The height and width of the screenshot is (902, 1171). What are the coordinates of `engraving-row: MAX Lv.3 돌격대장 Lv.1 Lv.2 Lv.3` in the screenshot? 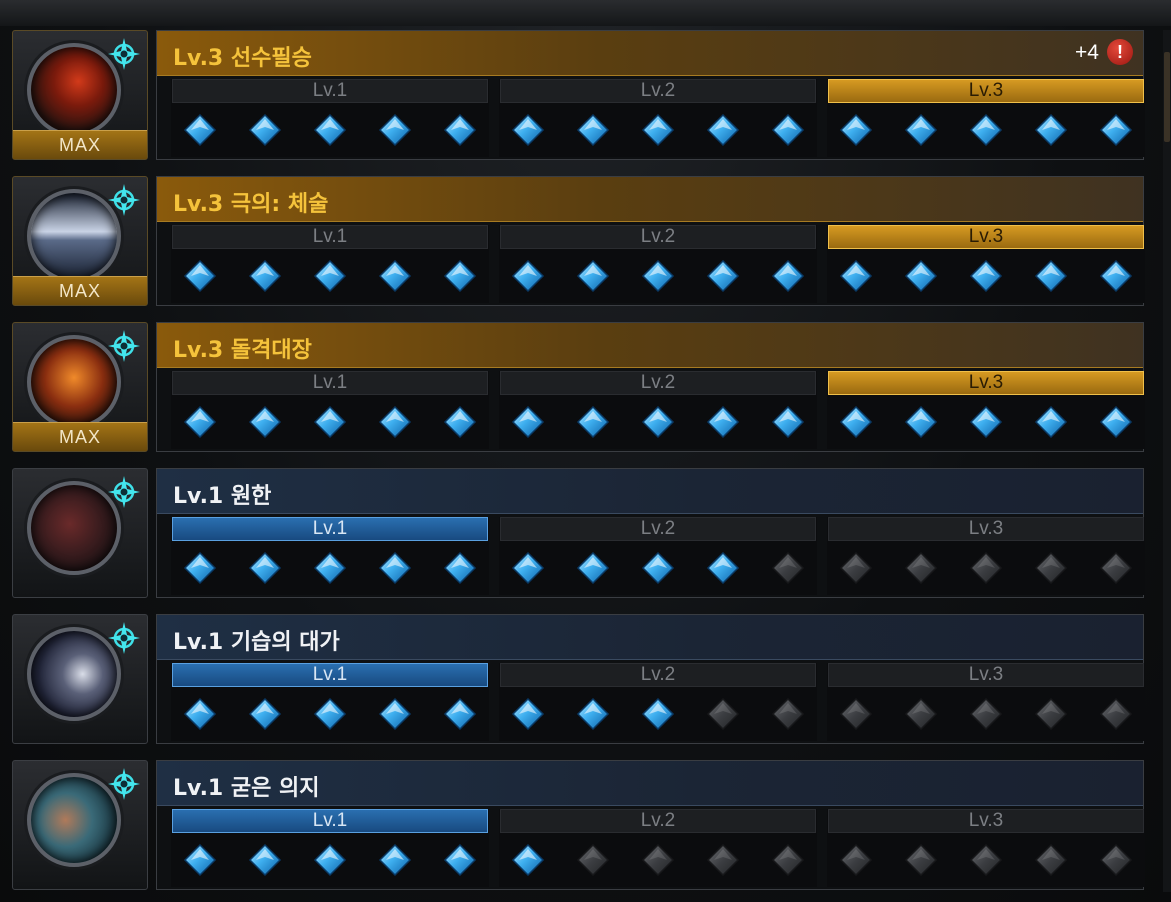 It's located at (578, 388).